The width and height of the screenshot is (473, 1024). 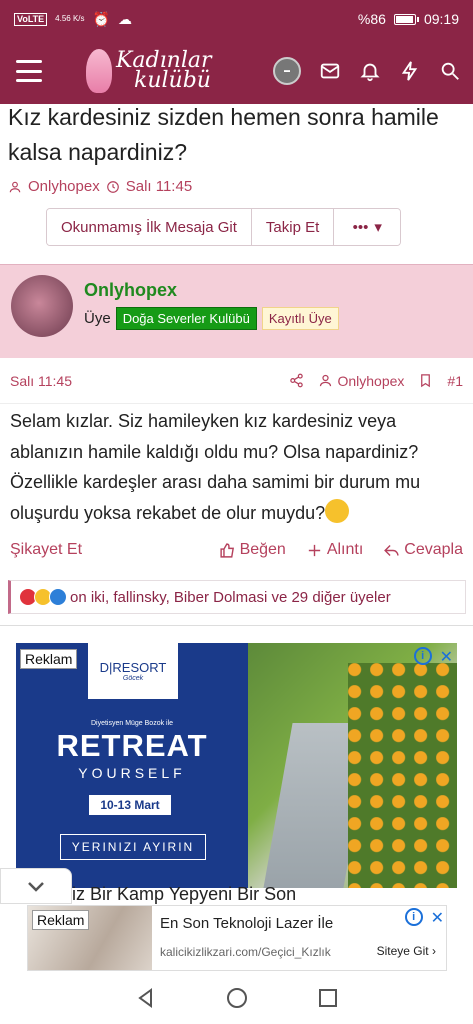 What do you see at coordinates (46, 550) in the screenshot?
I see `report-link: Şikayet Et` at bounding box center [46, 550].